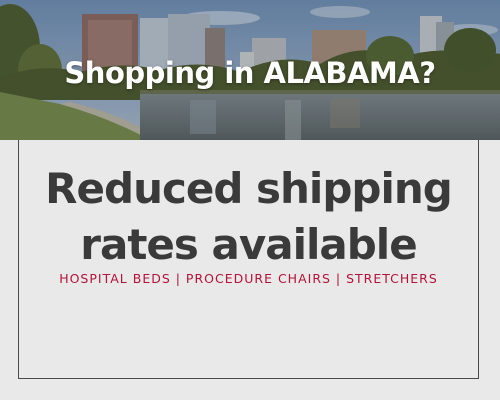 This screenshot has width=500, height=400. Describe the element at coordinates (248, 244) in the screenshot. I see `main-message-line-2: rates available` at that location.